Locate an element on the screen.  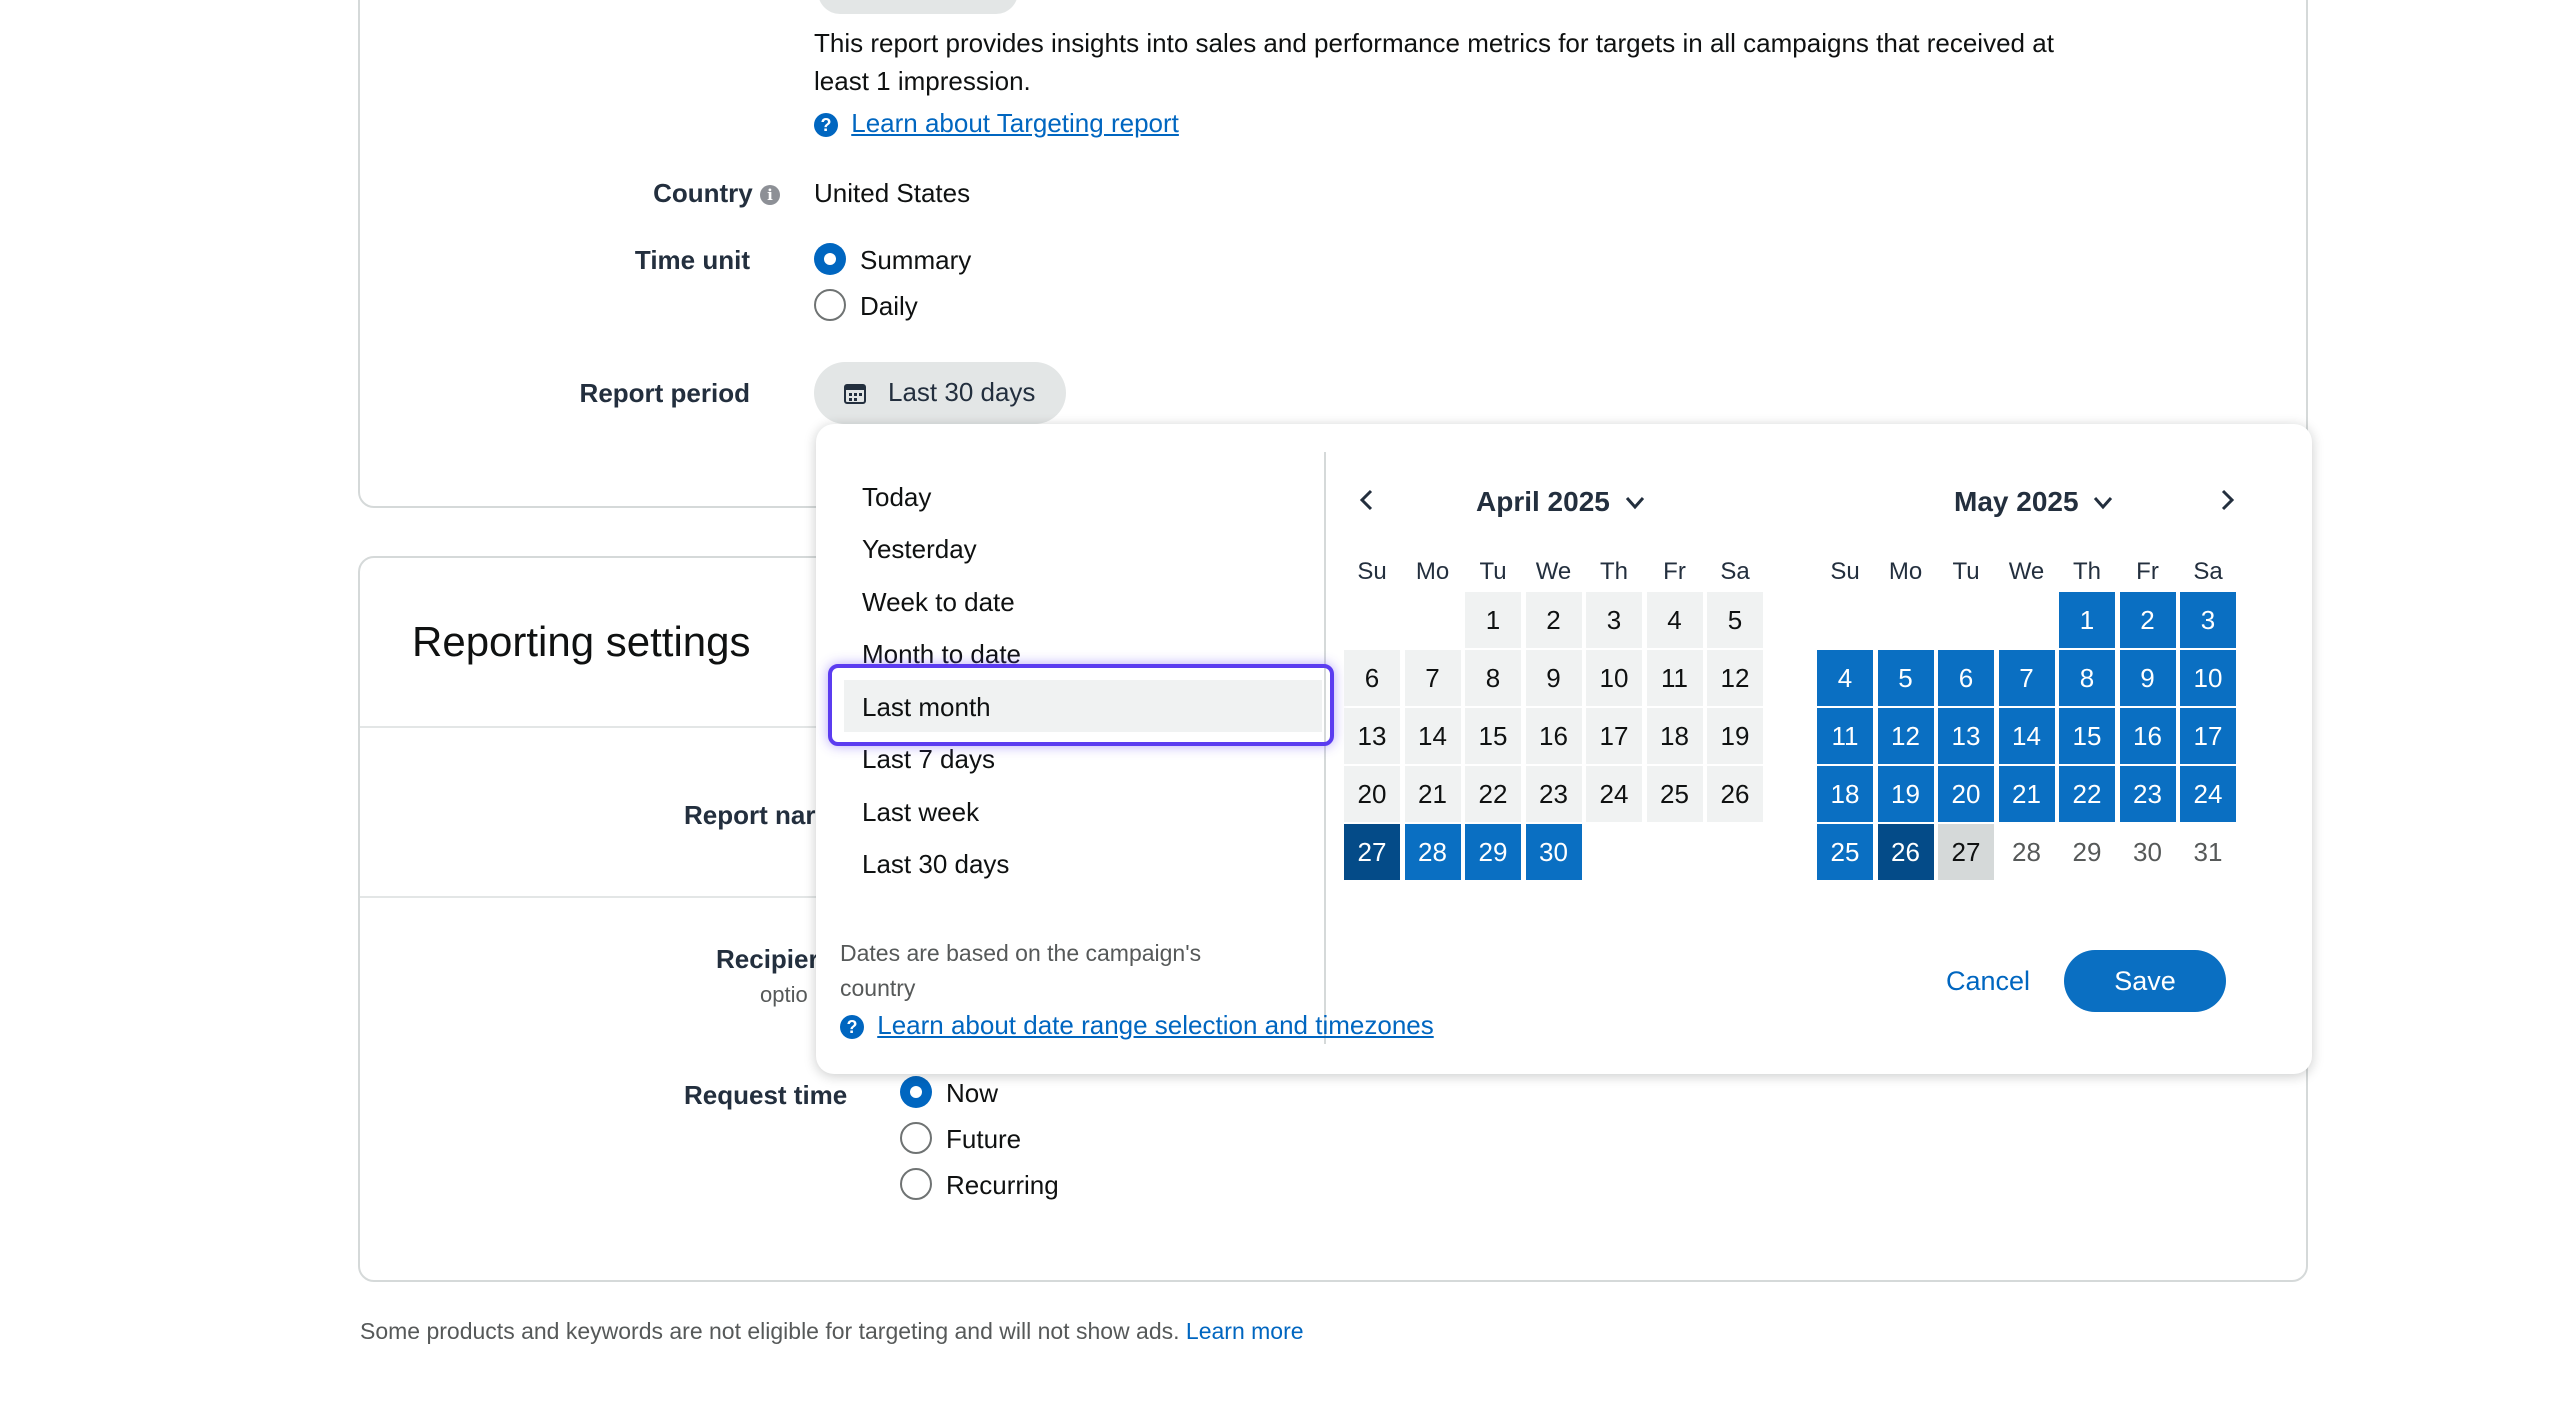
request-time-recurring-radio is located at coordinates (916, 1184).